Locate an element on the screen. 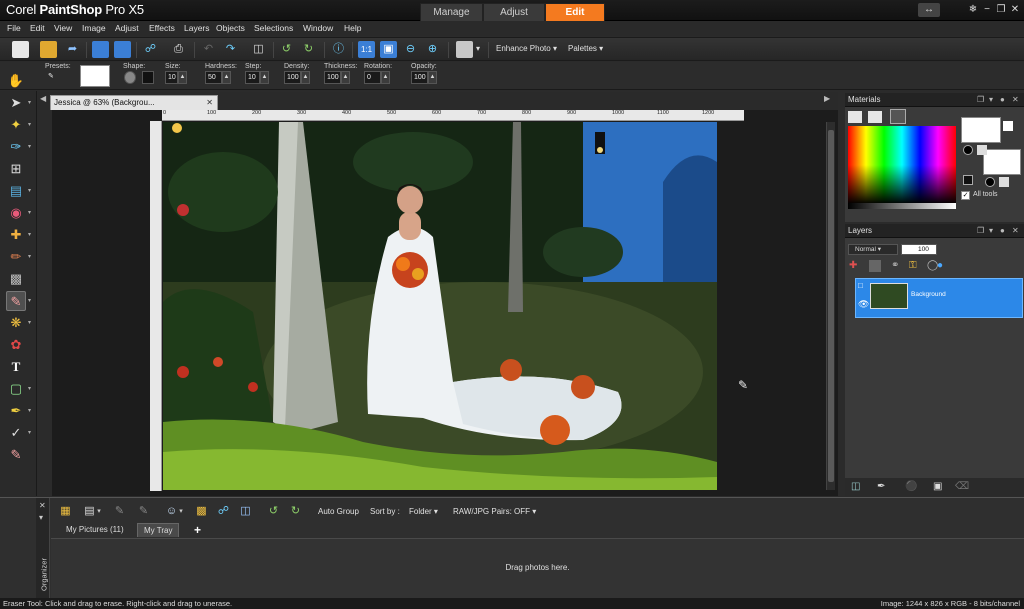 The image size is (1024, 609). crop-tool-icon: ⊞ is located at coordinates (16, 169).